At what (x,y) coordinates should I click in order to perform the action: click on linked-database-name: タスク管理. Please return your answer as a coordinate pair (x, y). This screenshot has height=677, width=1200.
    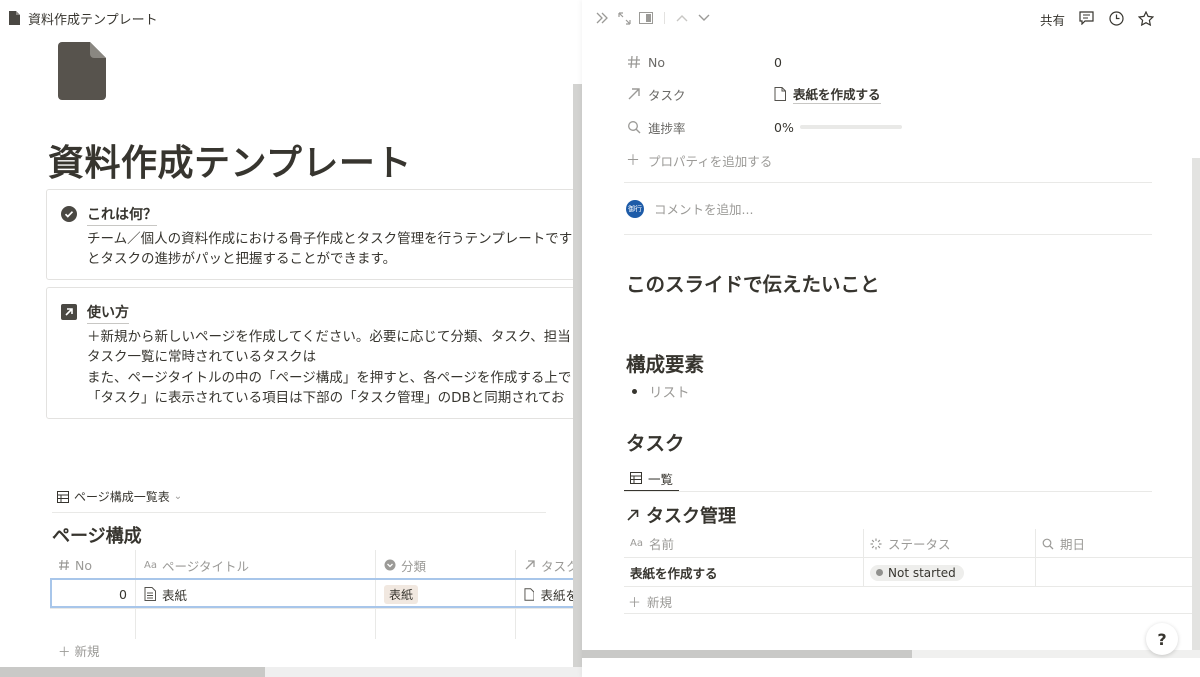
    Looking at the image, I should click on (691, 516).